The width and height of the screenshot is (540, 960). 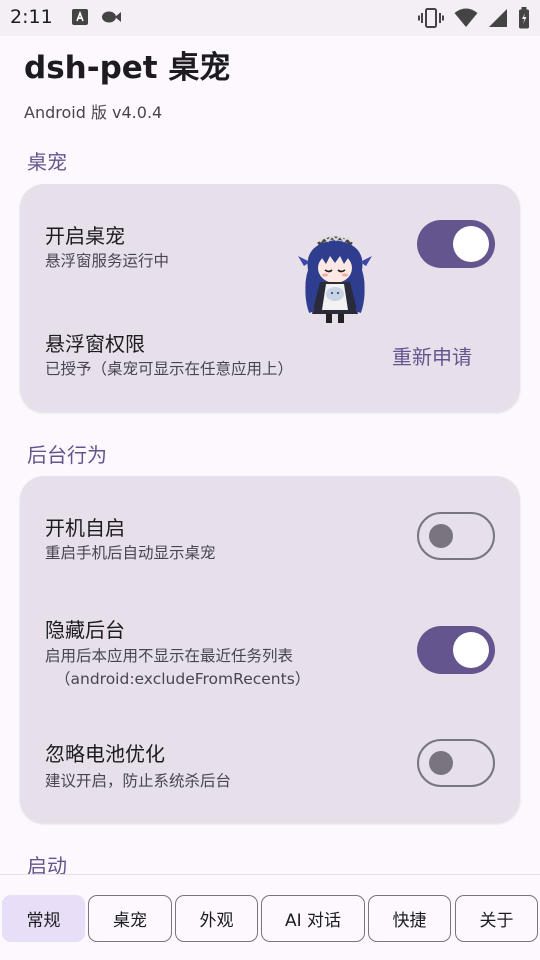 What do you see at coordinates (85, 528) in the screenshot?
I see `autostart-title: 开机自启` at bounding box center [85, 528].